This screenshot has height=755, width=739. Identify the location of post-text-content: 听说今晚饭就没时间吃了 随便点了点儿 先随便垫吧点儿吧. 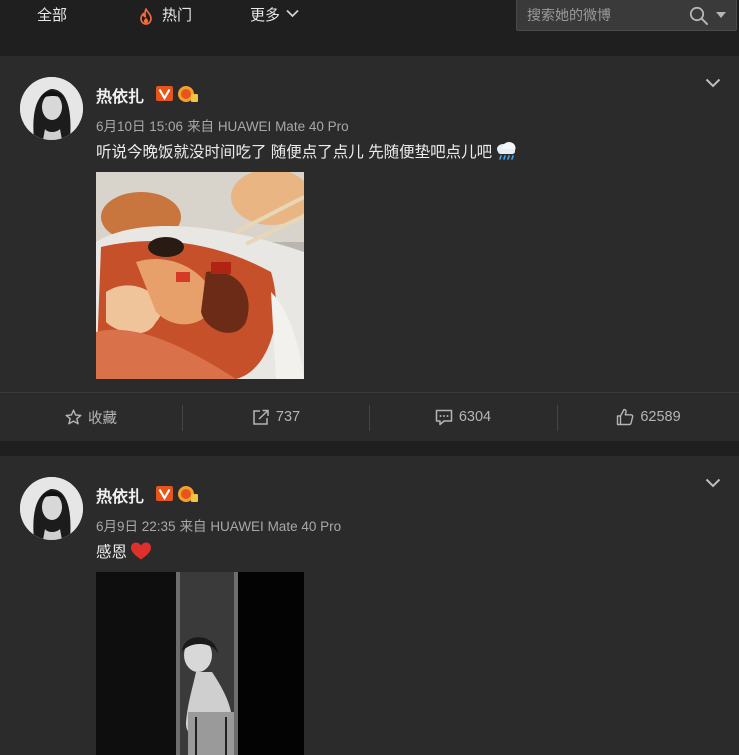
(294, 152).